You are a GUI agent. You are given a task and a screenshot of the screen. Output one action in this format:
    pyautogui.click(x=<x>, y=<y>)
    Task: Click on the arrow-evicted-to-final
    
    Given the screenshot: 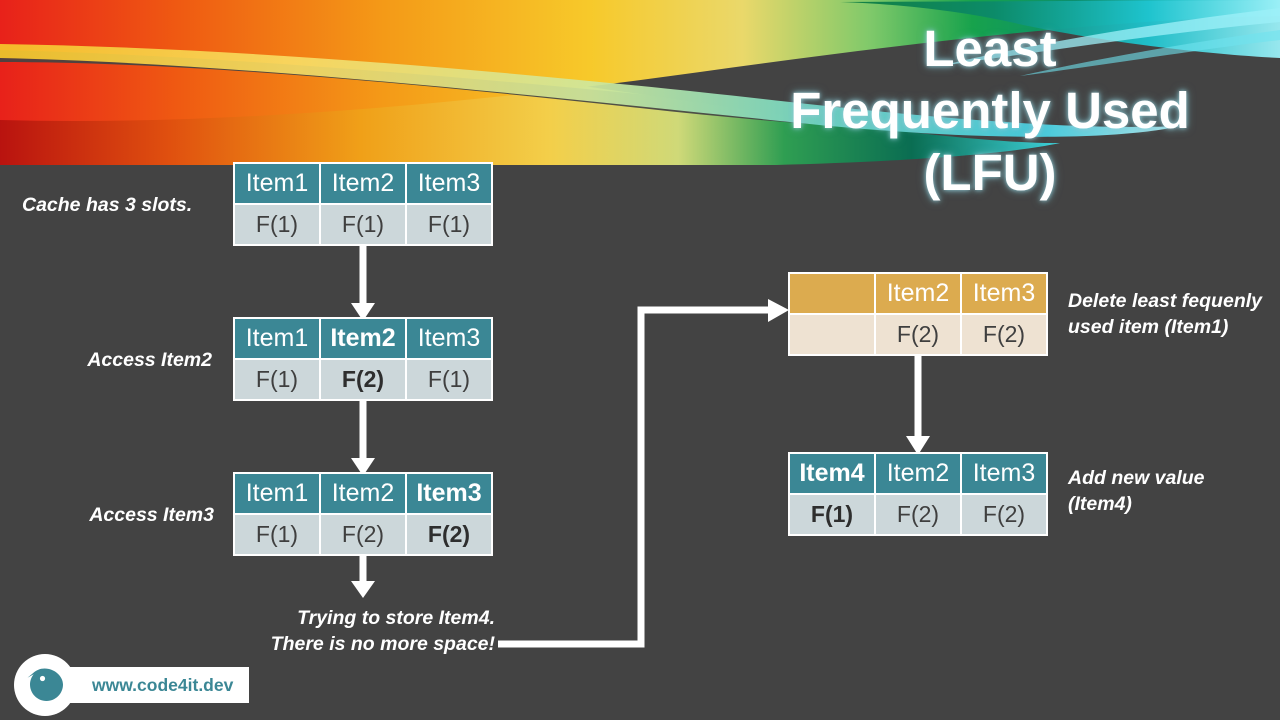 What is the action you would take?
    pyautogui.click(x=918, y=401)
    